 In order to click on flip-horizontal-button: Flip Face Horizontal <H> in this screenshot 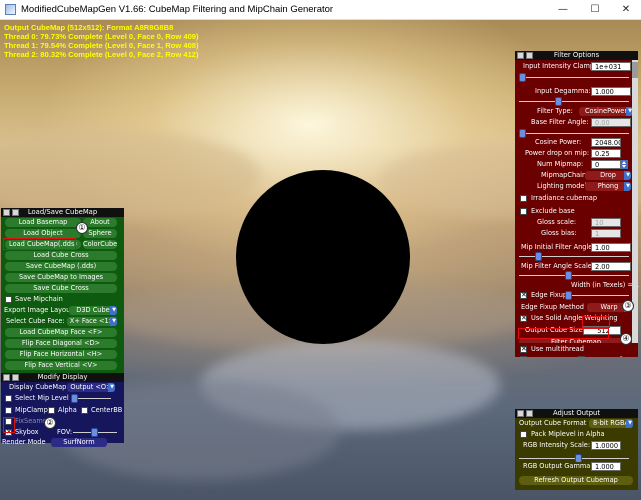, I will do `click(61, 354)`.